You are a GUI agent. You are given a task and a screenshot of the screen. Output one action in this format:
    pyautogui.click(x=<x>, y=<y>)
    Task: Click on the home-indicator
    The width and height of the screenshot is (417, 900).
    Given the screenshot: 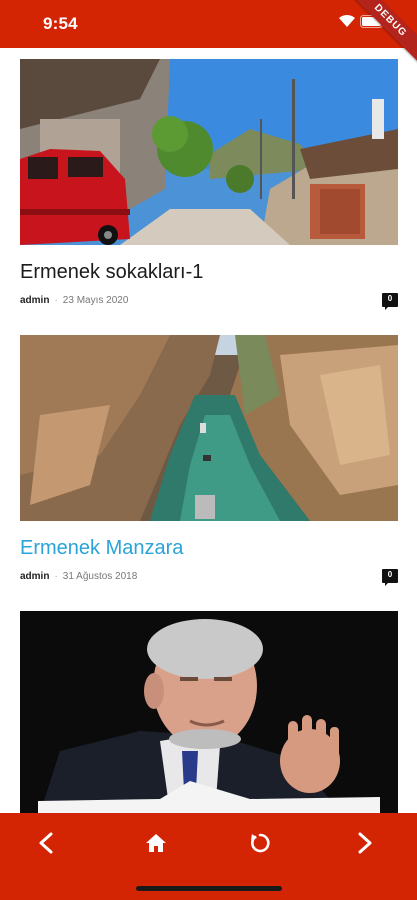 What is the action you would take?
    pyautogui.click(x=209, y=888)
    